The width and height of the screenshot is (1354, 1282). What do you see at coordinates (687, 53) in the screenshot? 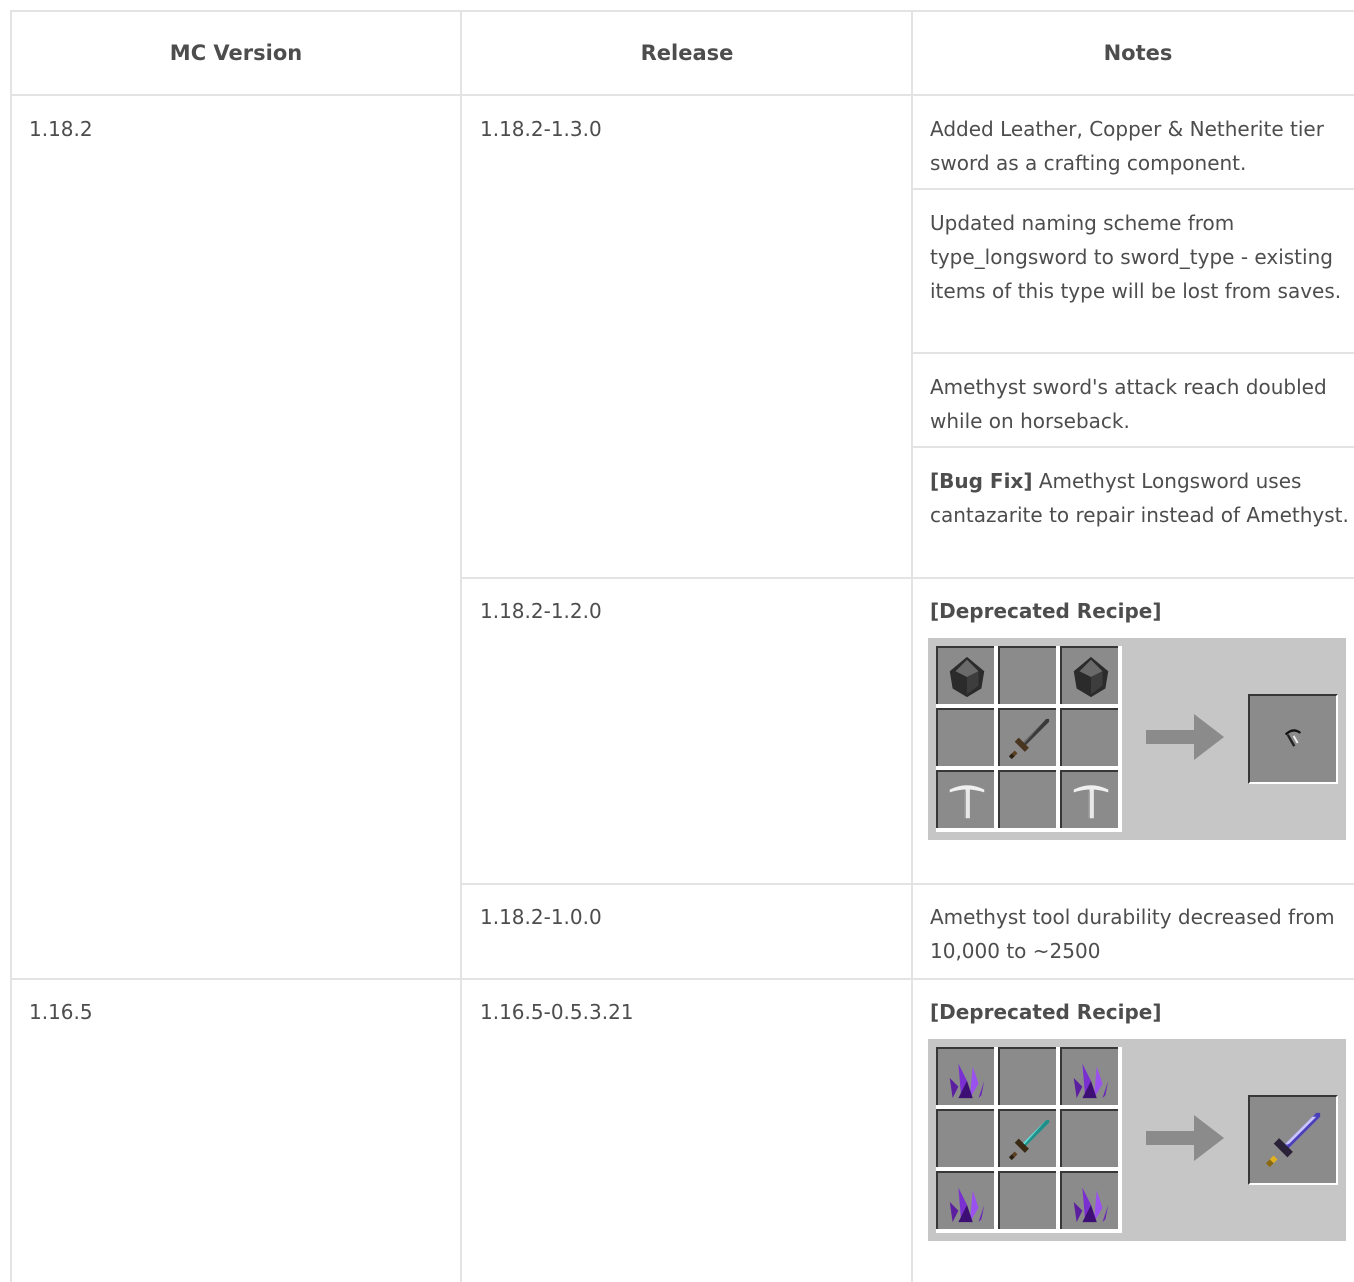
I see `header-release: Release` at bounding box center [687, 53].